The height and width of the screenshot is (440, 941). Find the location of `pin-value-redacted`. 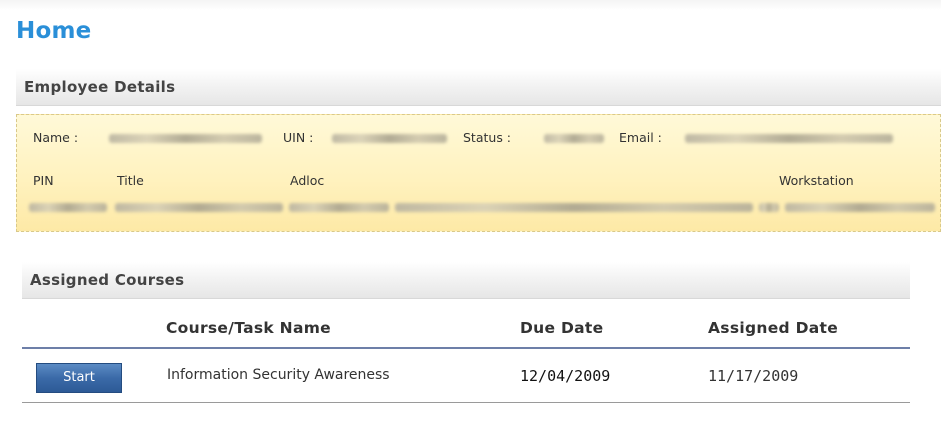

pin-value-redacted is located at coordinates (68, 207).